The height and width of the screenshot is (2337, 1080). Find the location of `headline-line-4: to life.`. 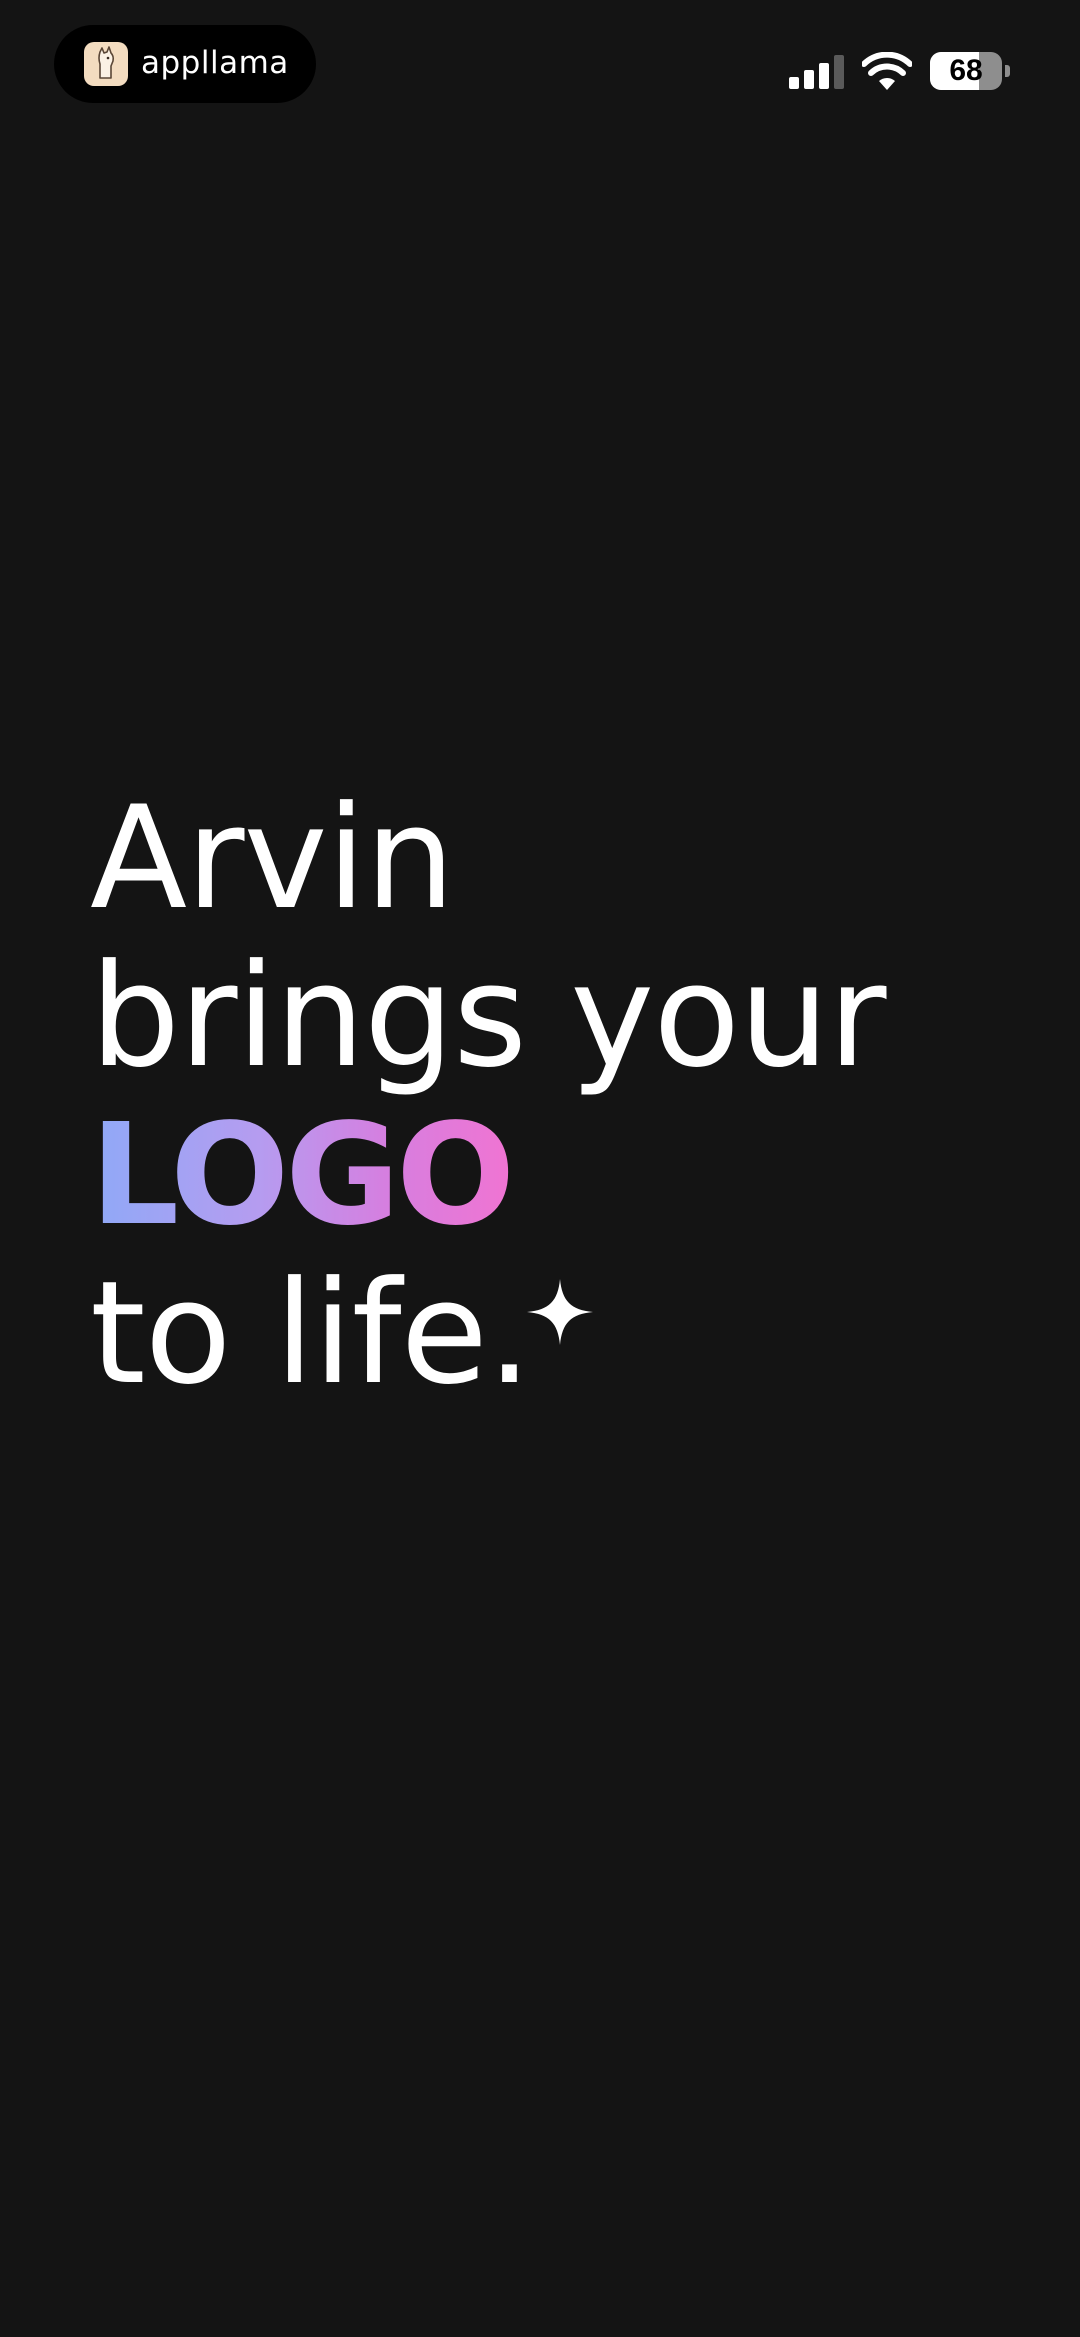

headline-line-4: to life. is located at coordinates (570, 1334).